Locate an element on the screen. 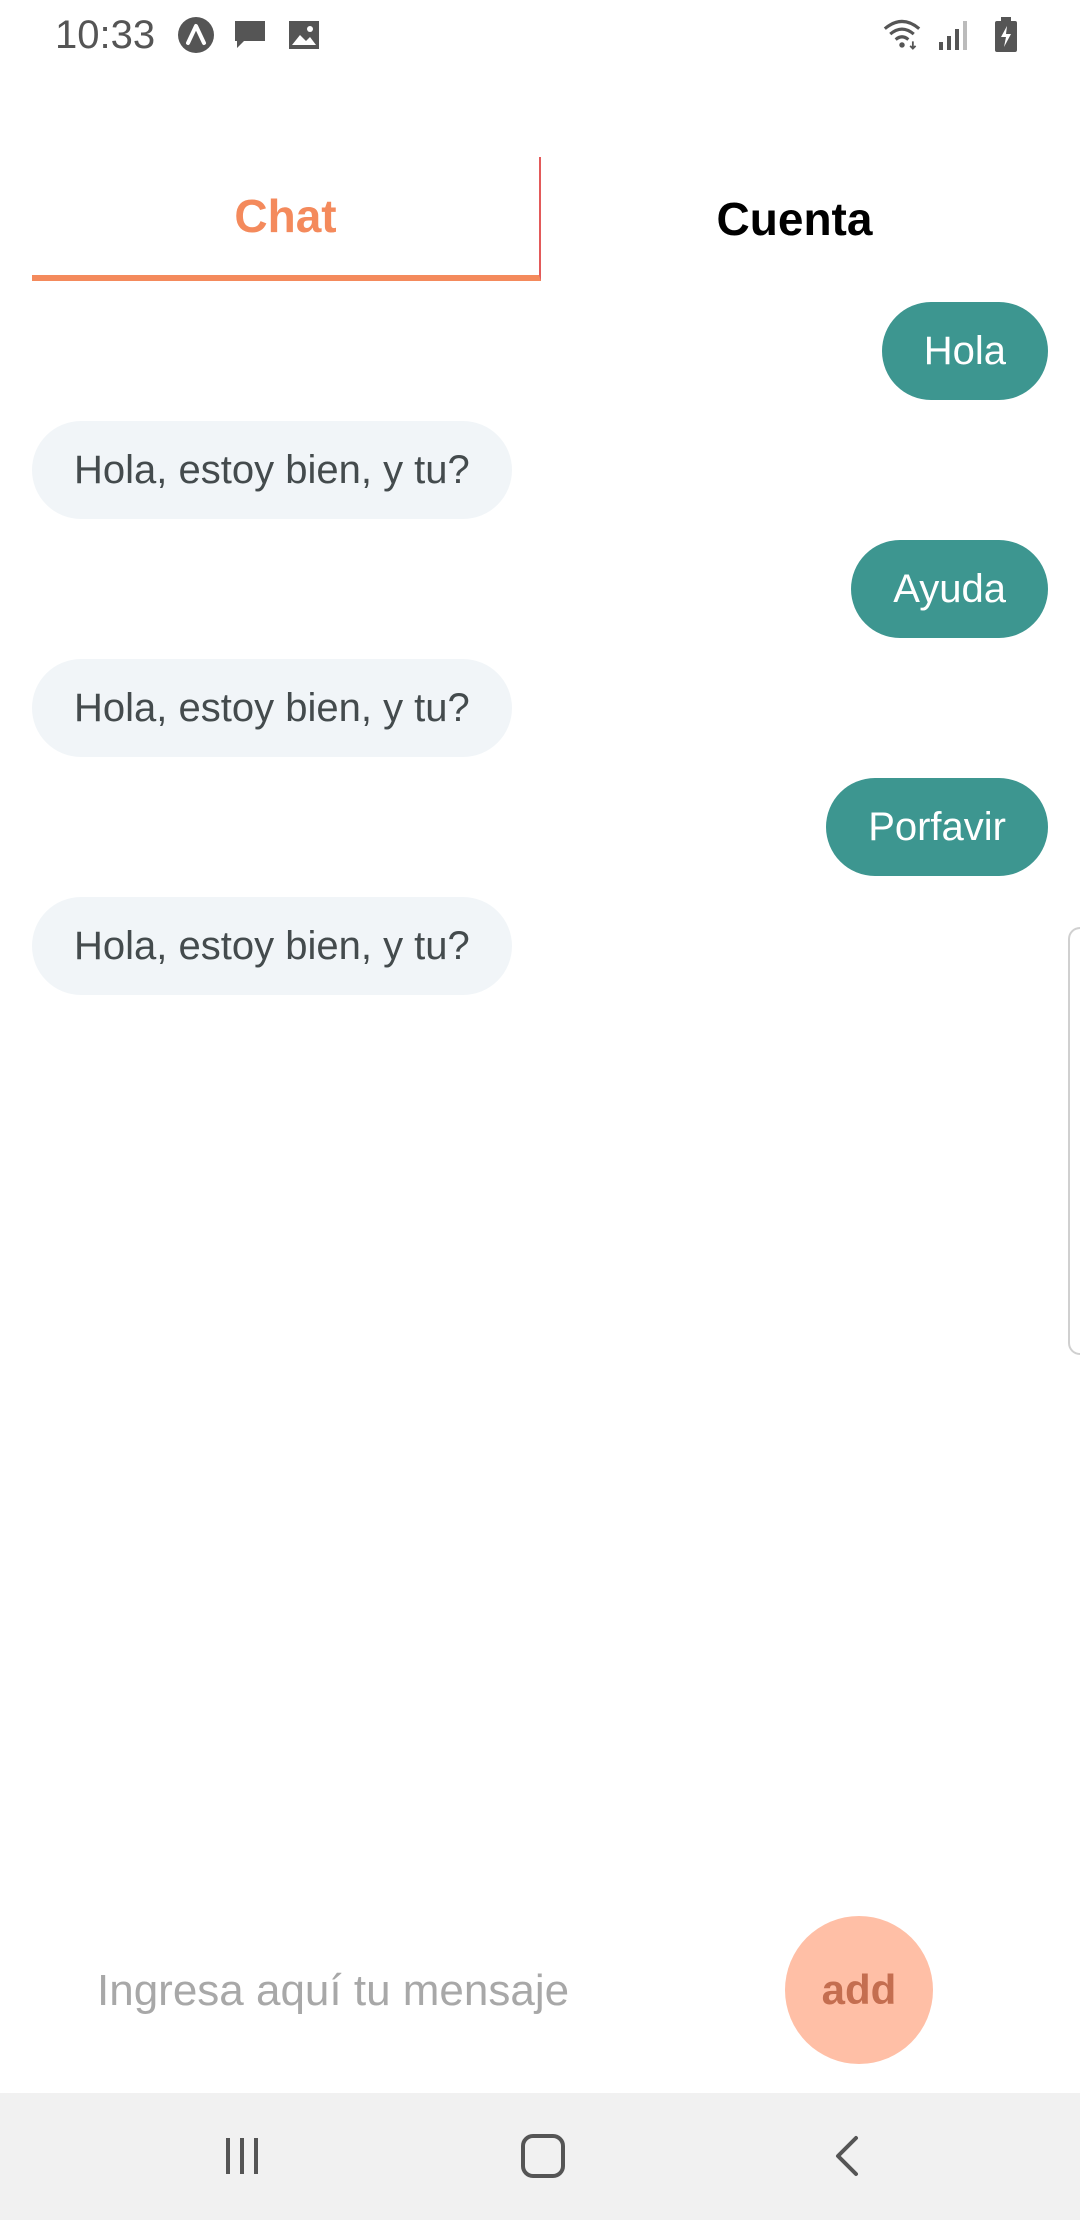 The height and width of the screenshot is (2220, 1080). tab-chat: Chat is located at coordinates (286, 219).